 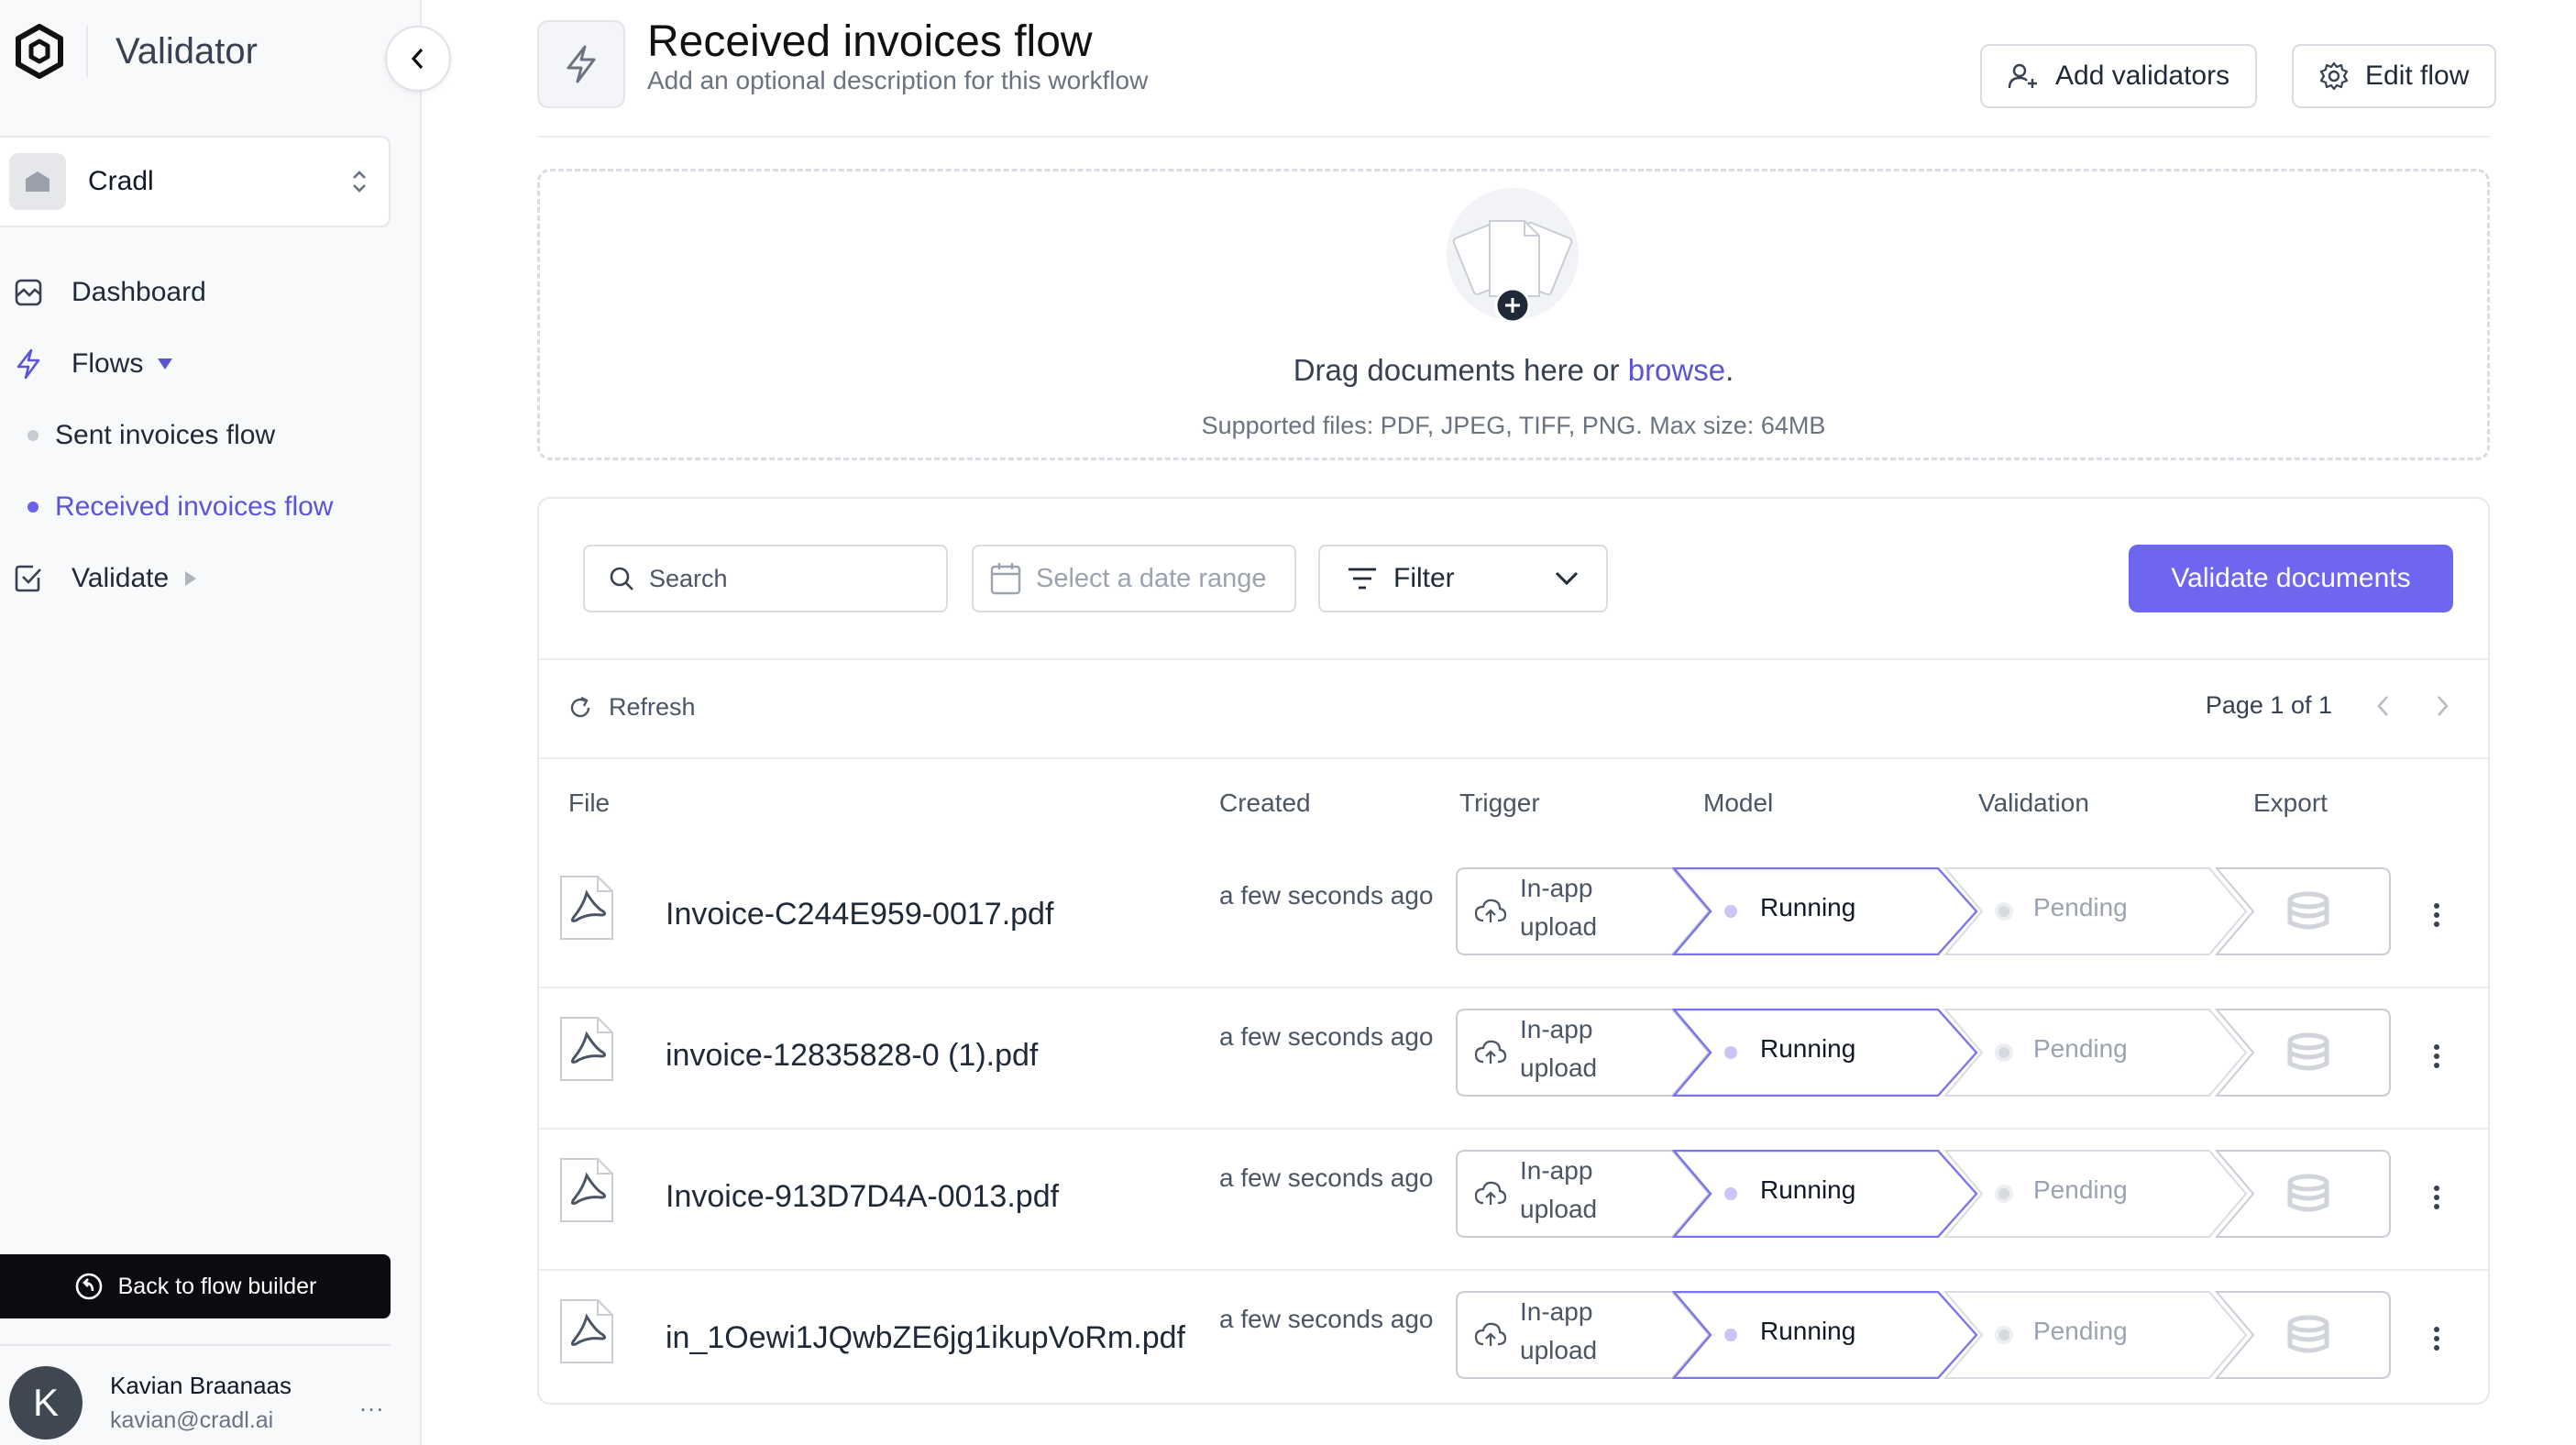 What do you see at coordinates (2342, 76) in the screenshot?
I see `gear-icon` at bounding box center [2342, 76].